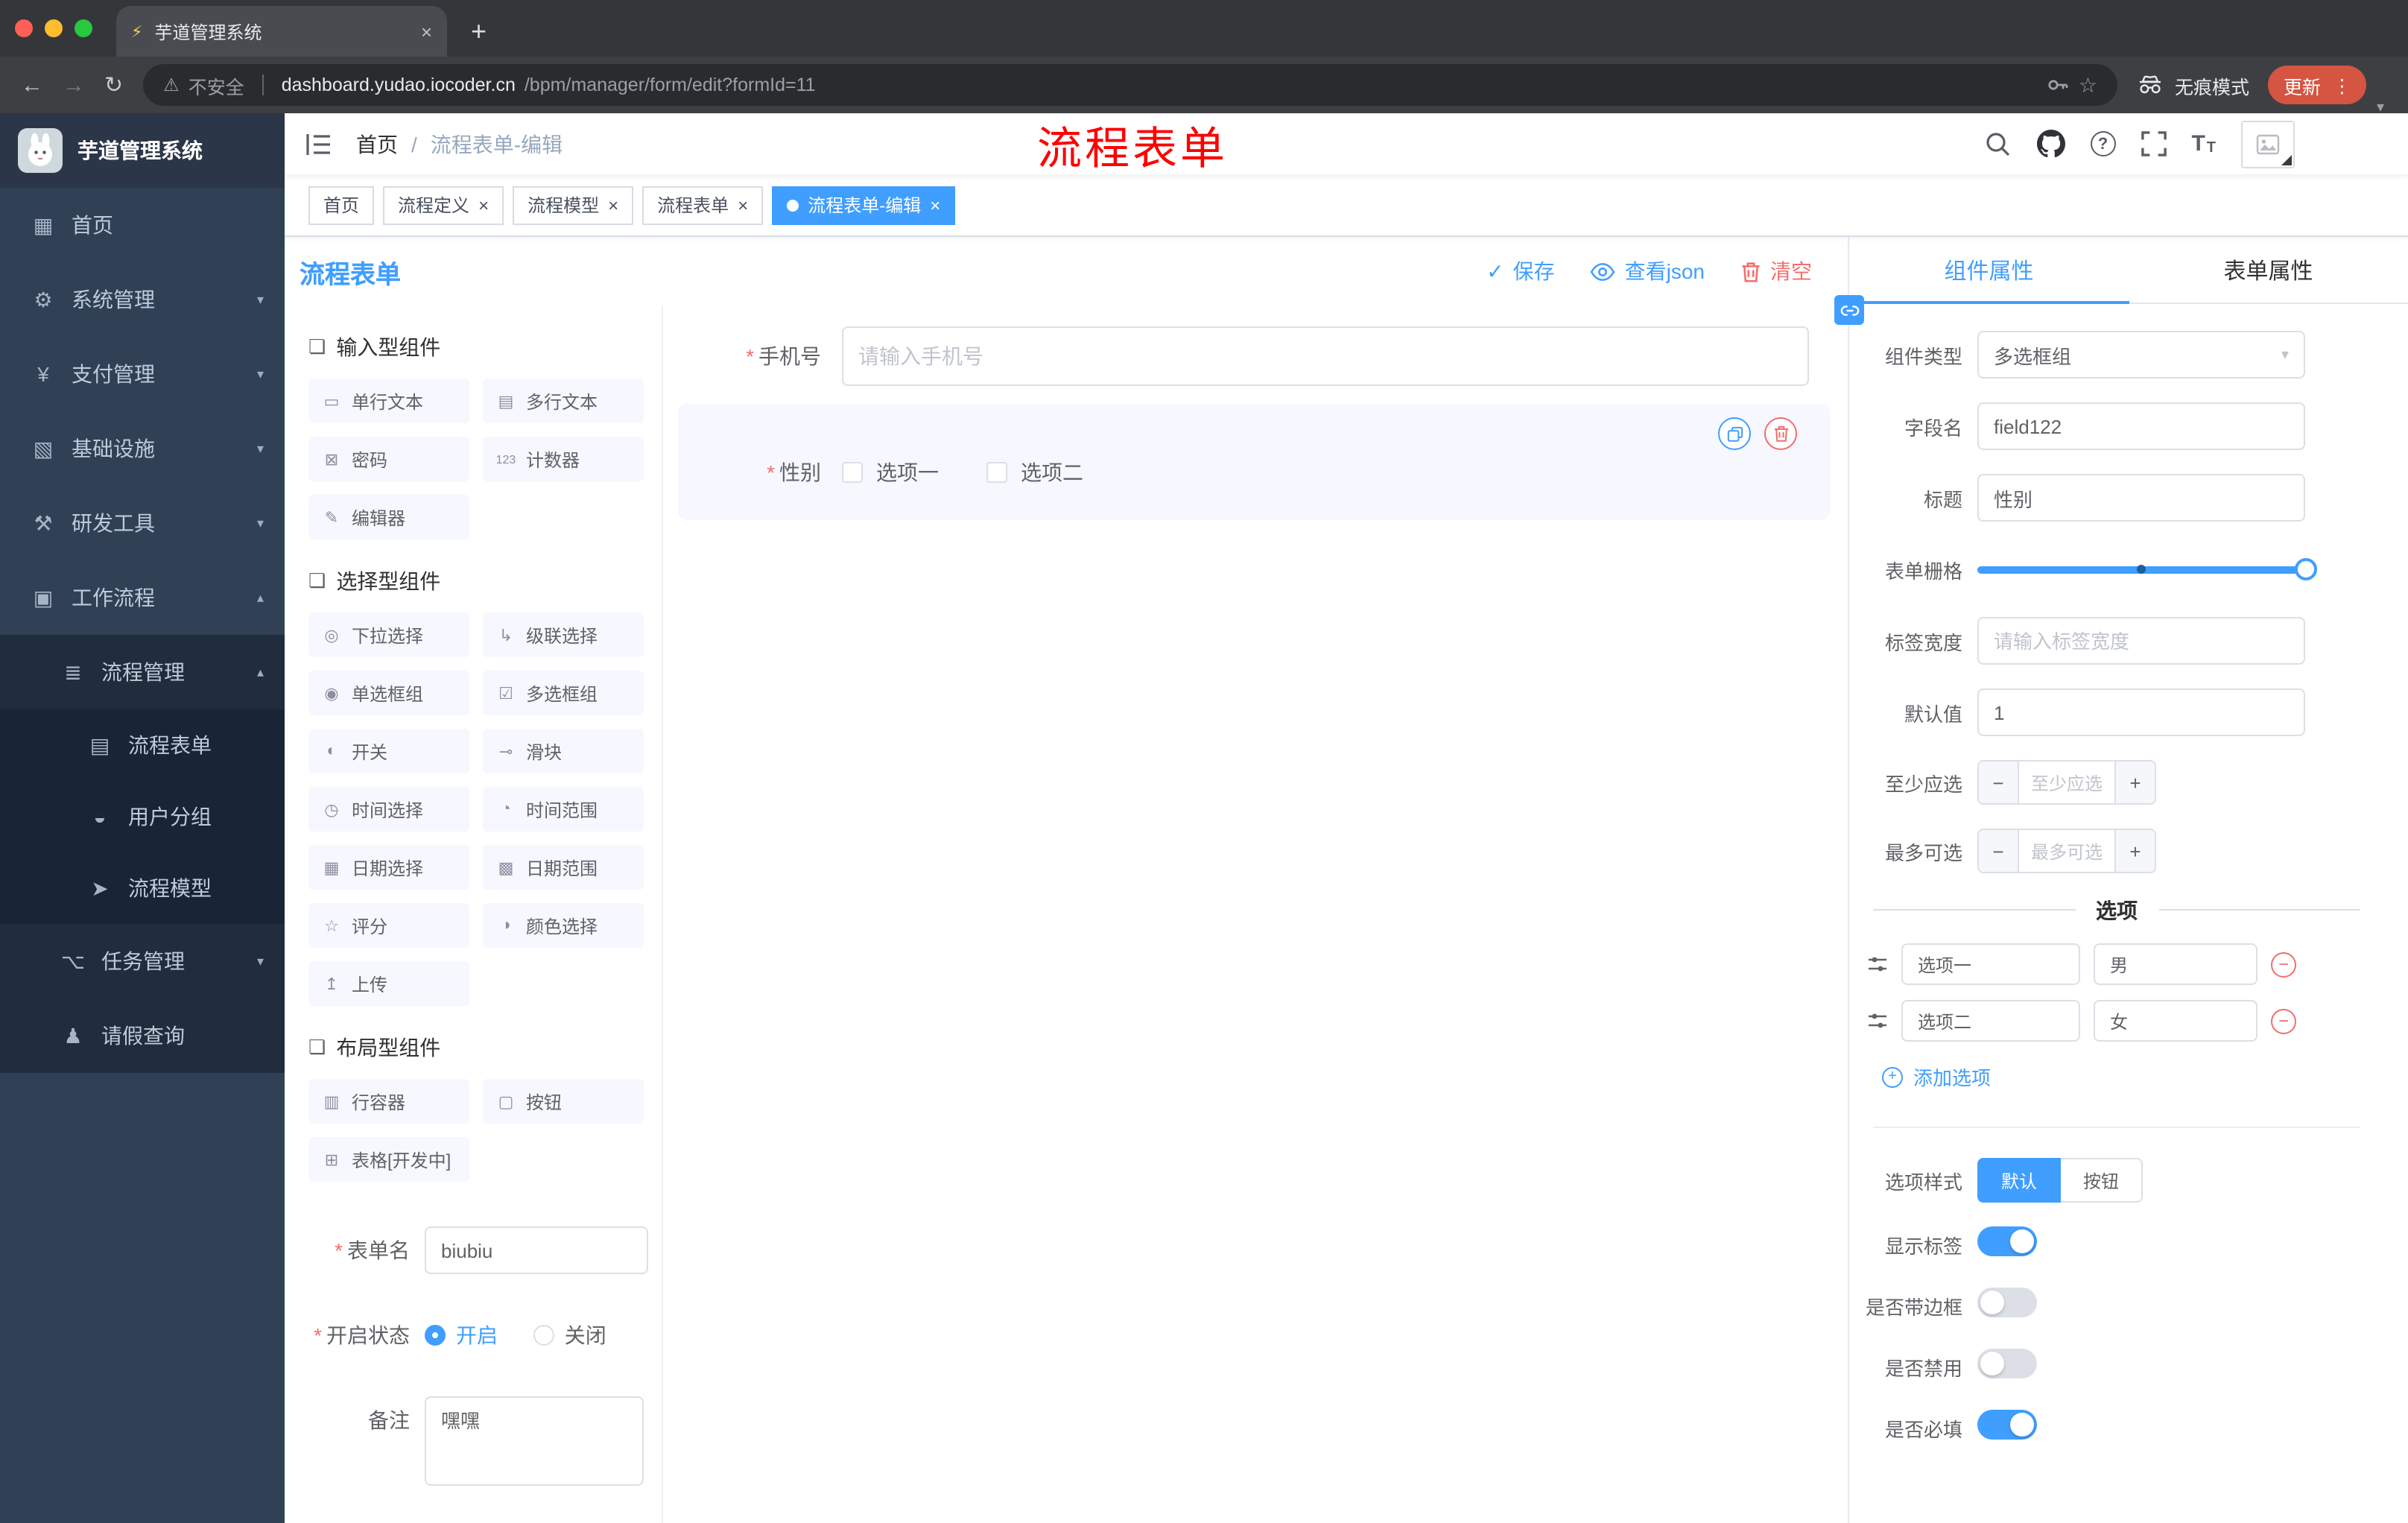  Describe the element at coordinates (563, 868) in the screenshot. I see `palette-item-date-range: ▩ 日期范围` at that location.